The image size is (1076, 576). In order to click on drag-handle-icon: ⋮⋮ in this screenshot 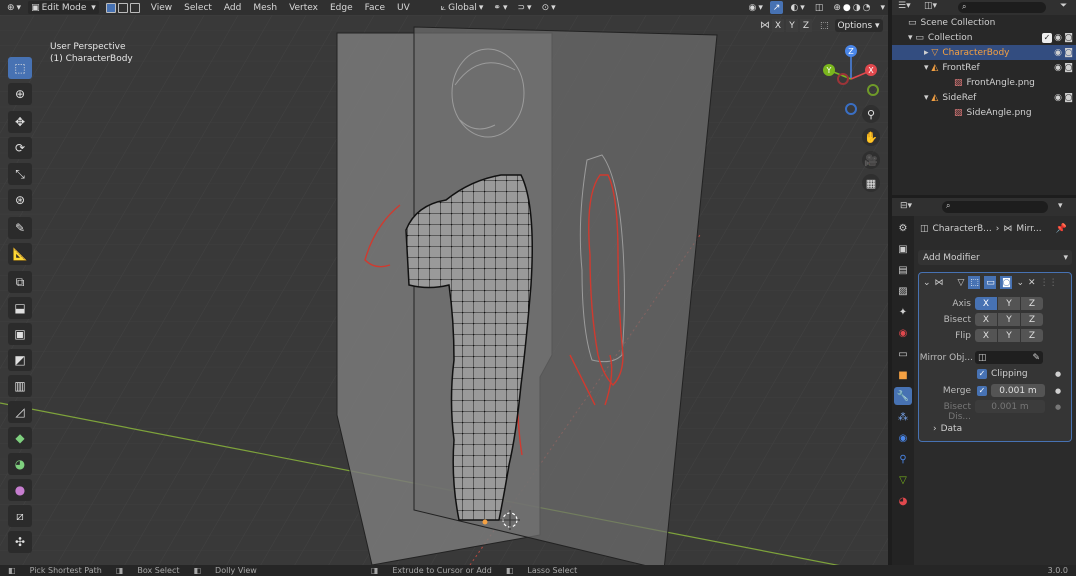, I will do `click(1049, 283)`.